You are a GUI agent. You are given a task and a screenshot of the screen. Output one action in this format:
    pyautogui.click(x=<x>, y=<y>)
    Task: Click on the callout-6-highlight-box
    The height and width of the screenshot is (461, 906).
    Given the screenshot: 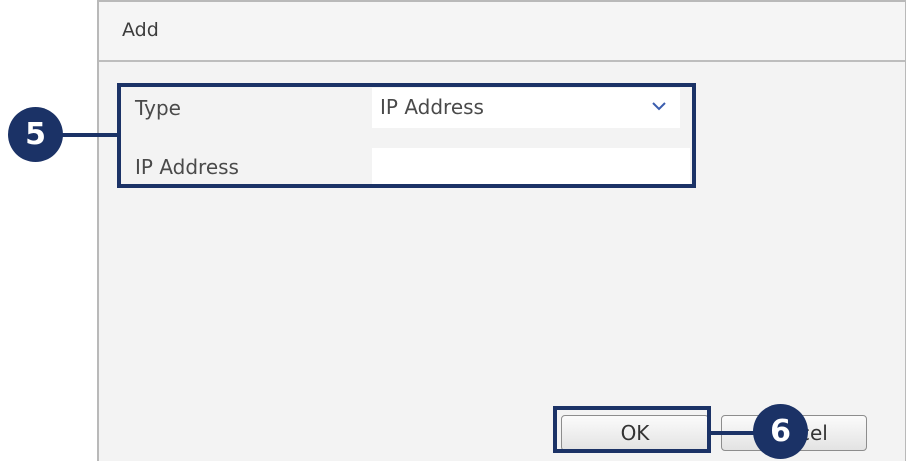 What is the action you would take?
    pyautogui.click(x=632, y=429)
    